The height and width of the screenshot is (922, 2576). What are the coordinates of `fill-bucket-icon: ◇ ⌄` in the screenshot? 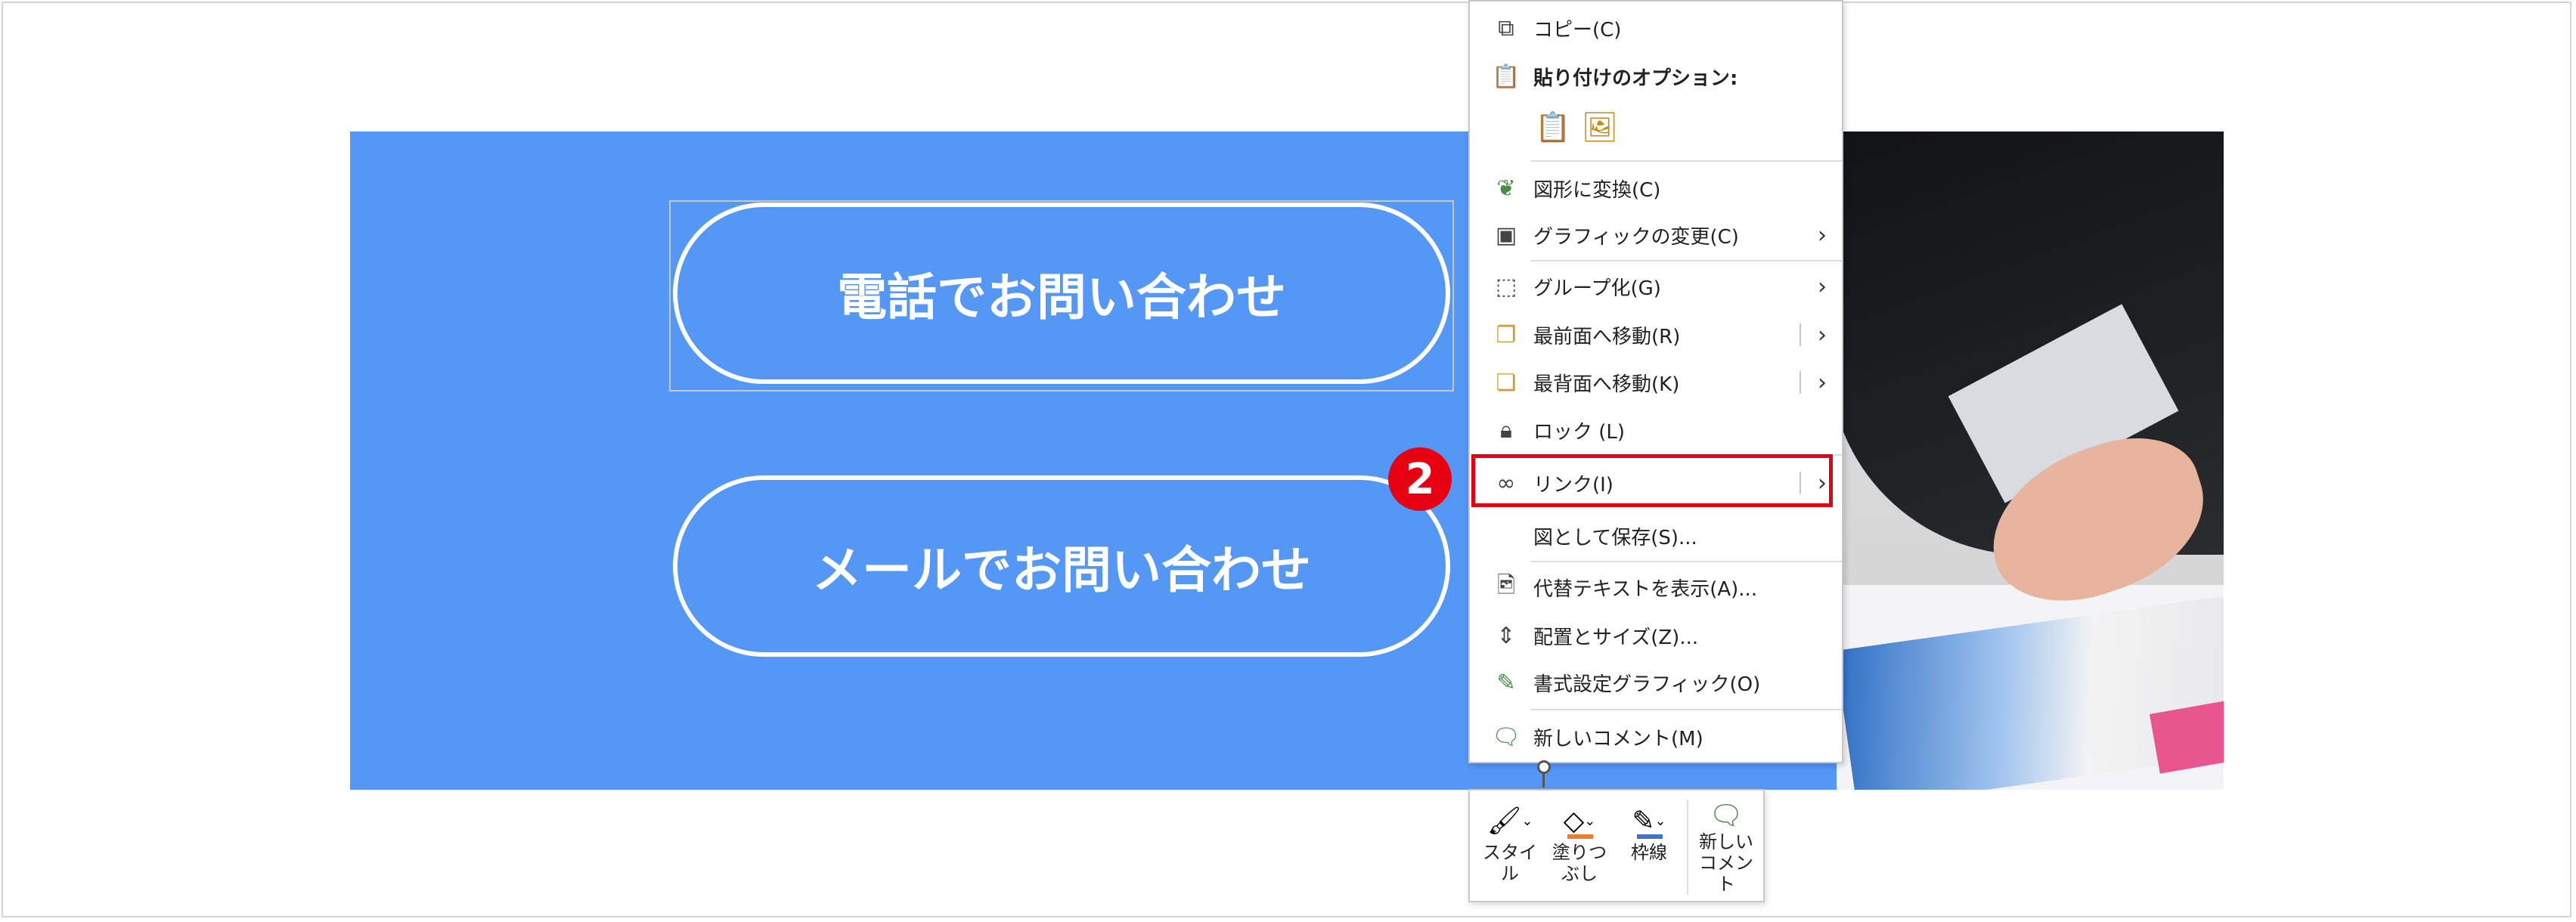 It's located at (1579, 821).